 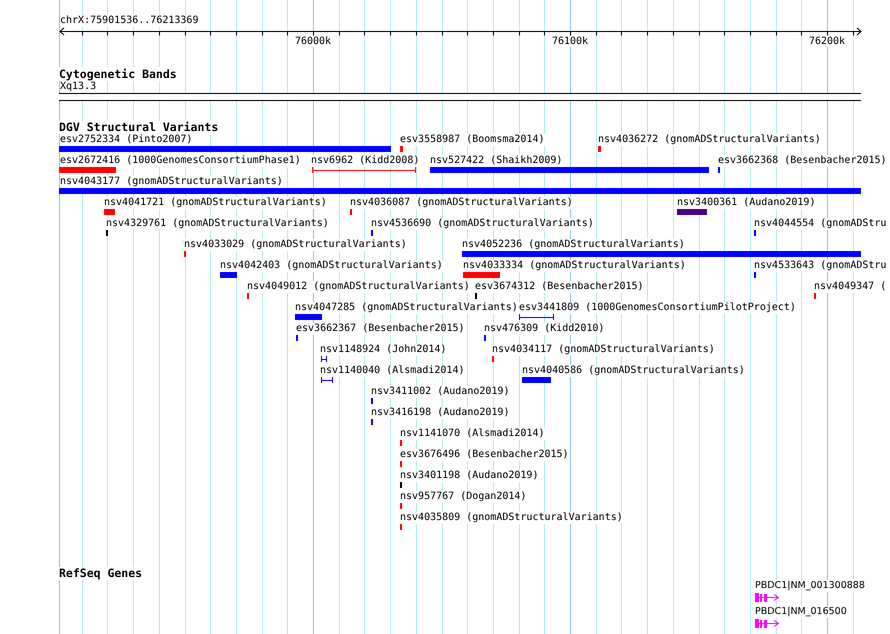 I want to click on variant-label: esv3662367 (Besenbacher2015), so click(x=380, y=329).